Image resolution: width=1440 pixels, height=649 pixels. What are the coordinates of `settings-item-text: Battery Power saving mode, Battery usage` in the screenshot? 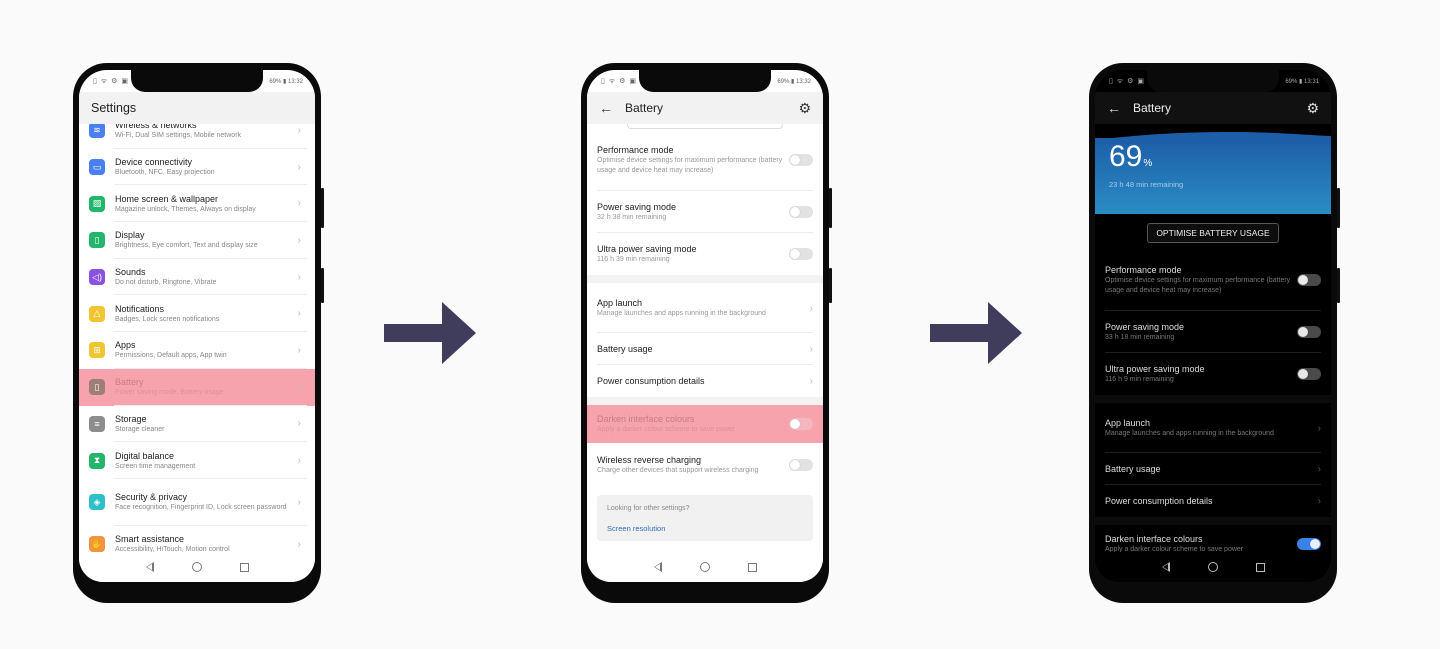 It's located at (204, 387).